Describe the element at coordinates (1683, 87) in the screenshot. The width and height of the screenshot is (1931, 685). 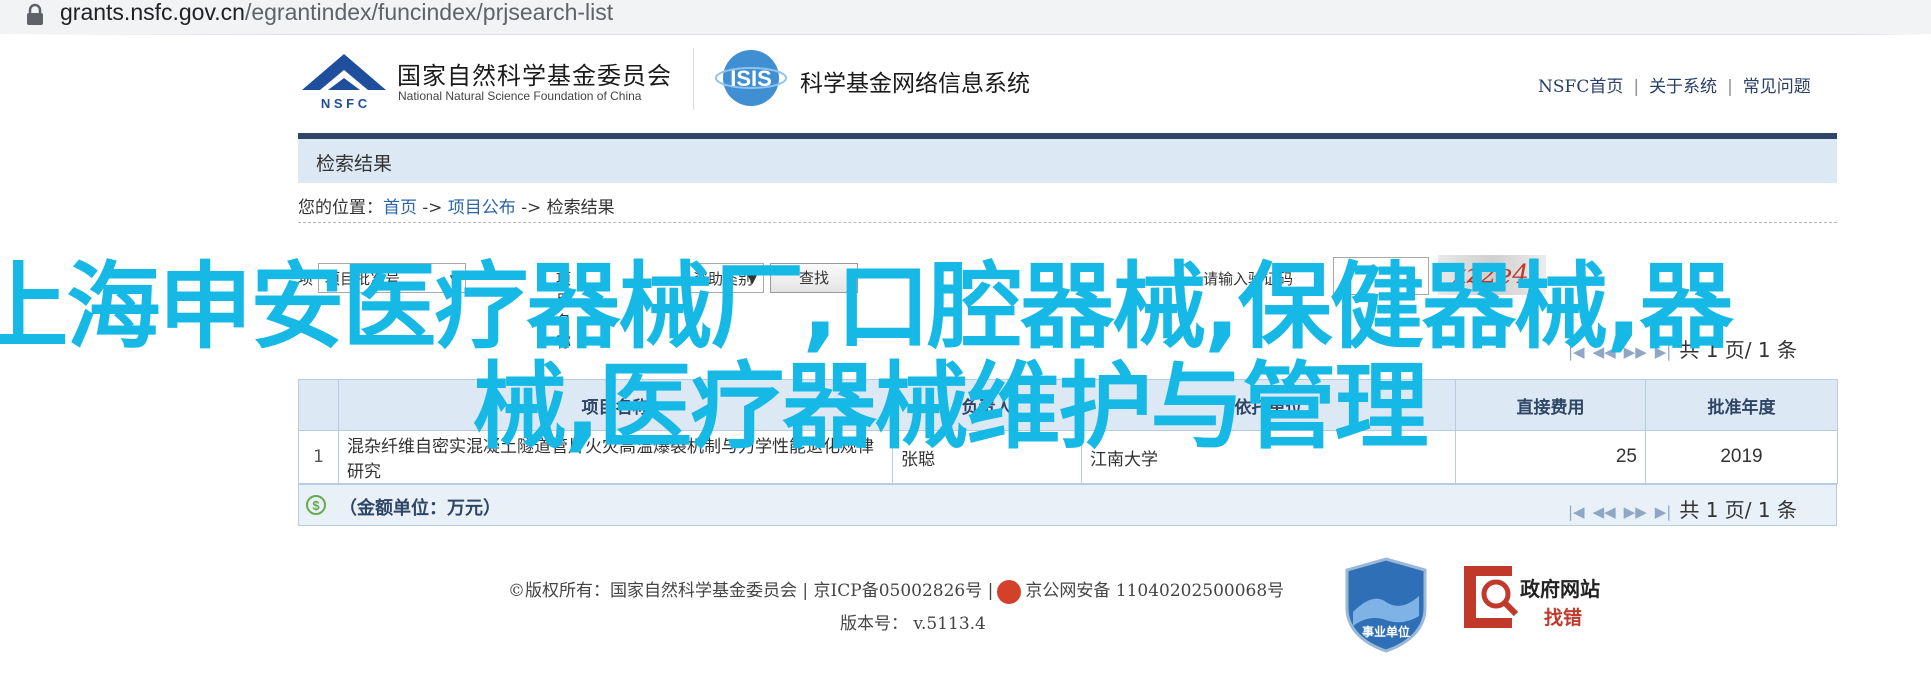
I see `nav-about-system: 关于系统` at that location.